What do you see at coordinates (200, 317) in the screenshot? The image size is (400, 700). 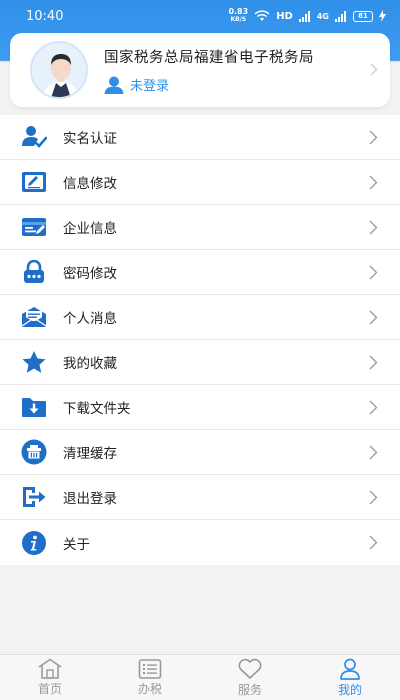 I see `menu-item-messages: 个人消息` at bounding box center [200, 317].